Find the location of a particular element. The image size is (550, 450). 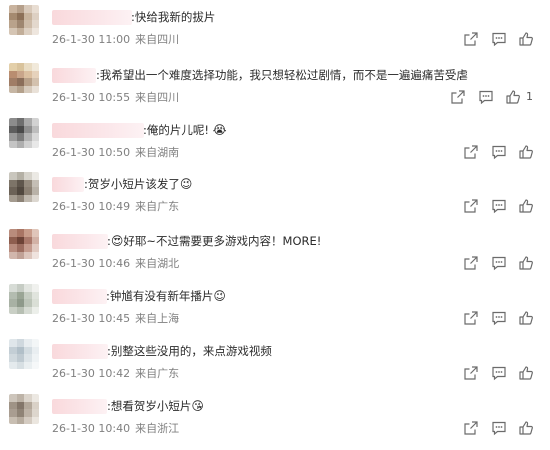

comment-text: :快给我新的拔片 is located at coordinates (173, 17).